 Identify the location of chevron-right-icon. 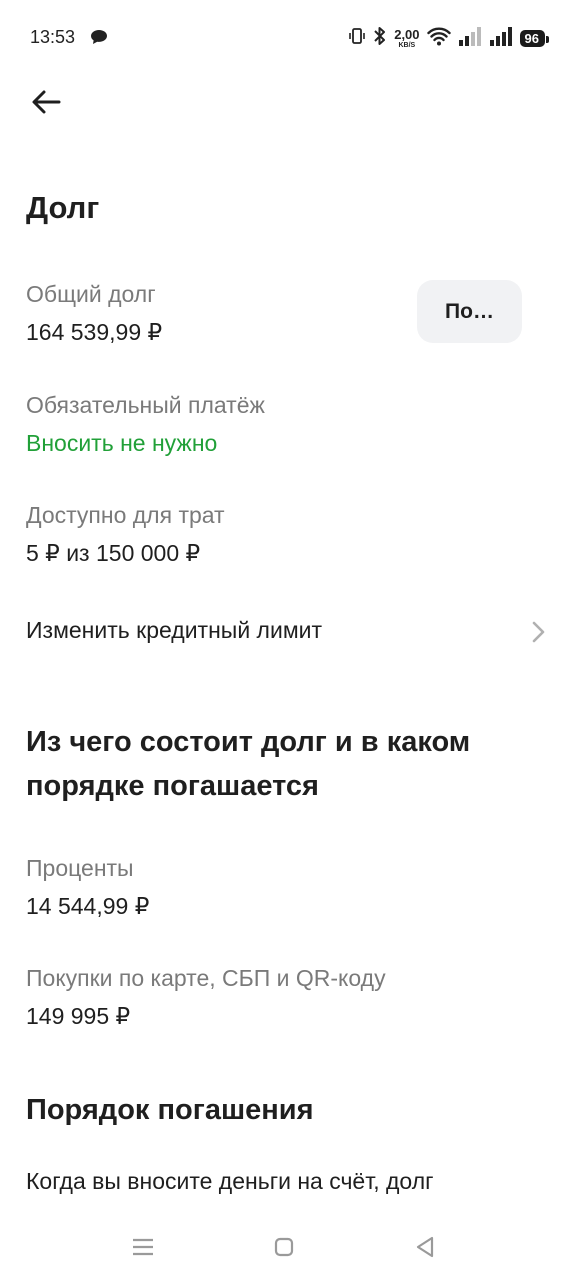
(539, 634).